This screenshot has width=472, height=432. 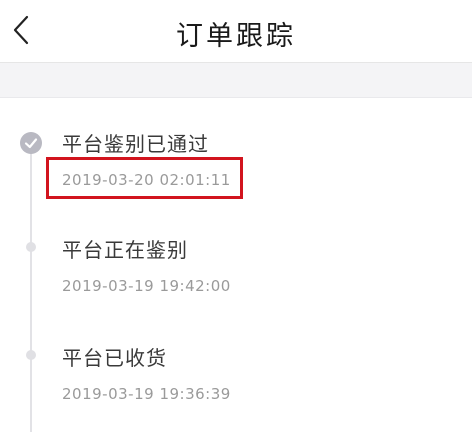 I want to click on nav-header: 订单跟踪, so click(x=236, y=31).